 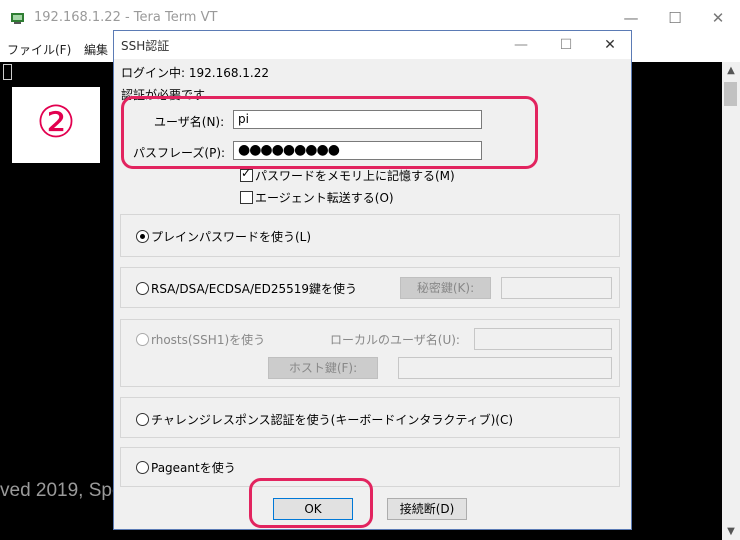 I want to click on challenge-response-group: チャレンジレスポンス認証を使う(キーボードインタラクティブ)(C), so click(x=370, y=417).